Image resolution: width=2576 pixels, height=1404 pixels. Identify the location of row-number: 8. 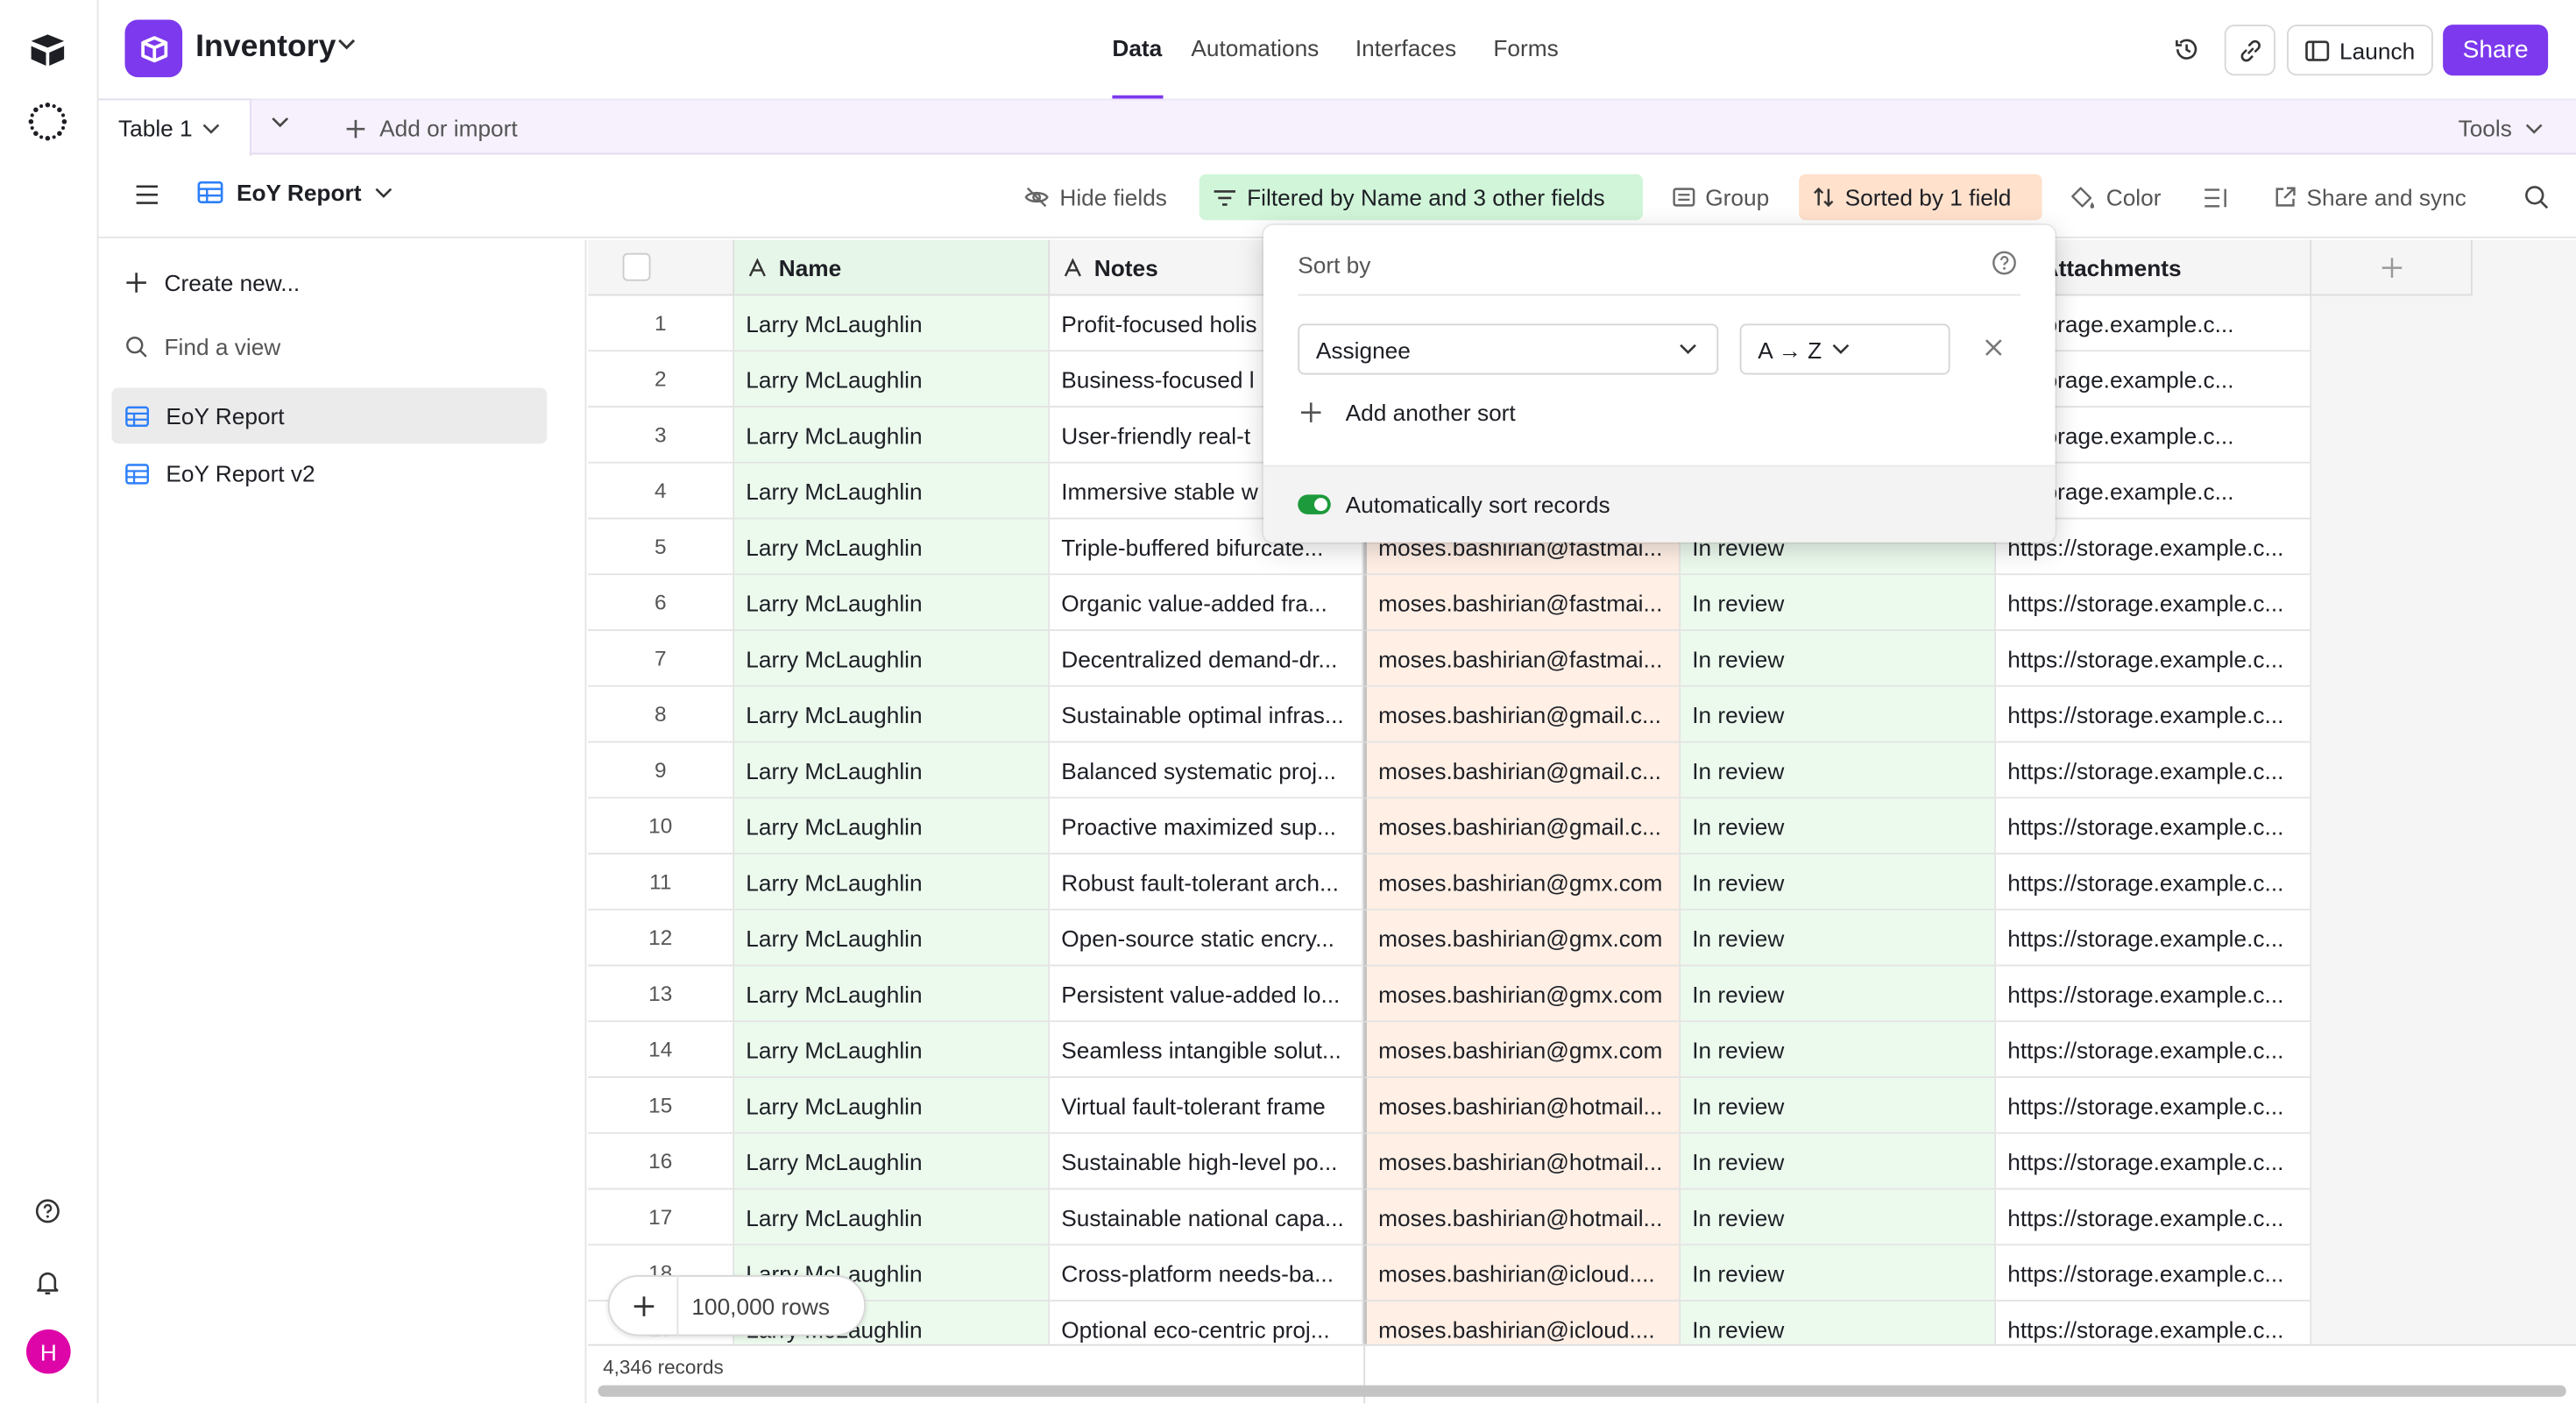
(661, 714).